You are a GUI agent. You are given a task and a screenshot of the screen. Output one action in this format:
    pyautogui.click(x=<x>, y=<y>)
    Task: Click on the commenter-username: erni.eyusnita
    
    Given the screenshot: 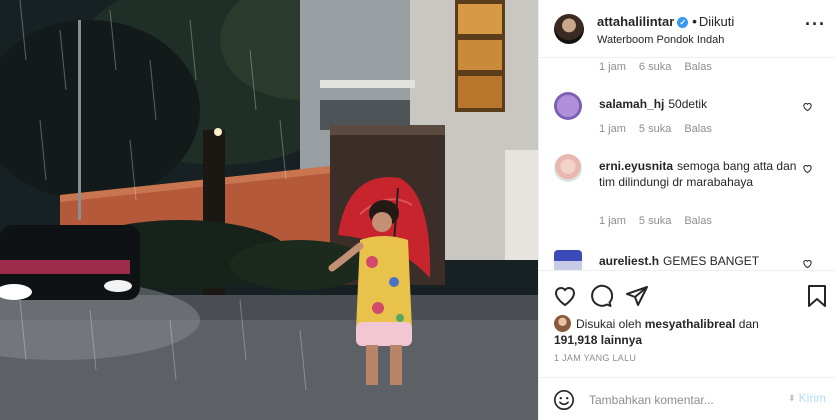 What is the action you would take?
    pyautogui.click(x=636, y=166)
    